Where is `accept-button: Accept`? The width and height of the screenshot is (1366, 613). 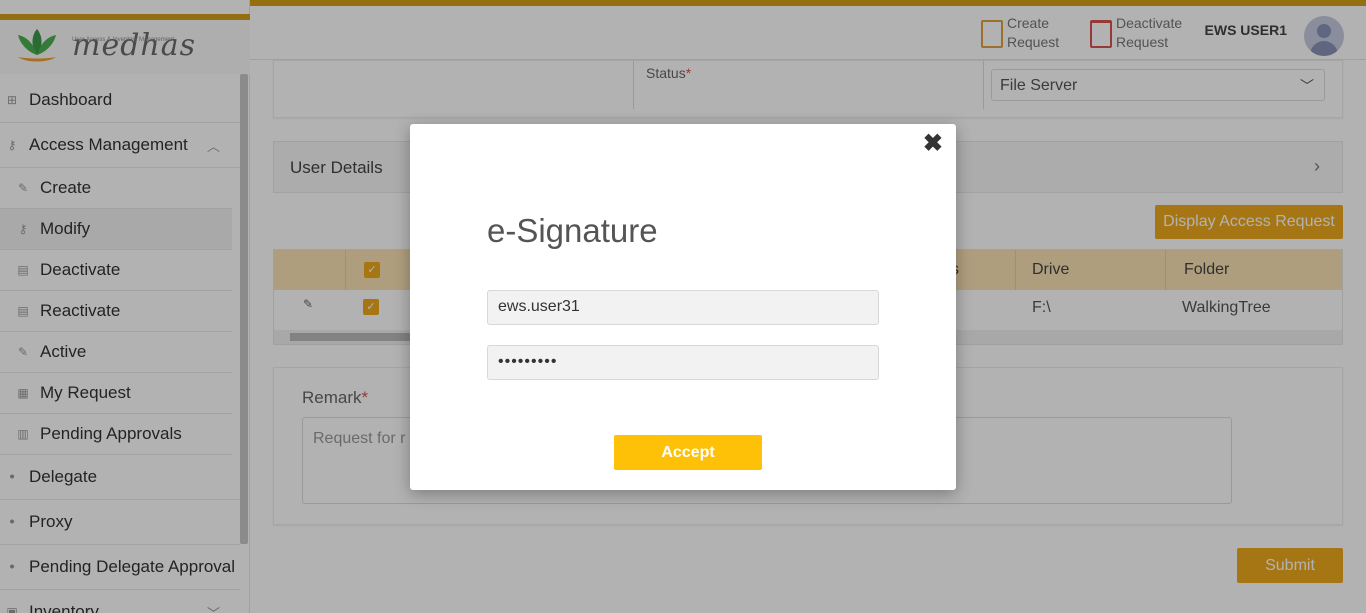
accept-button: Accept is located at coordinates (688, 452).